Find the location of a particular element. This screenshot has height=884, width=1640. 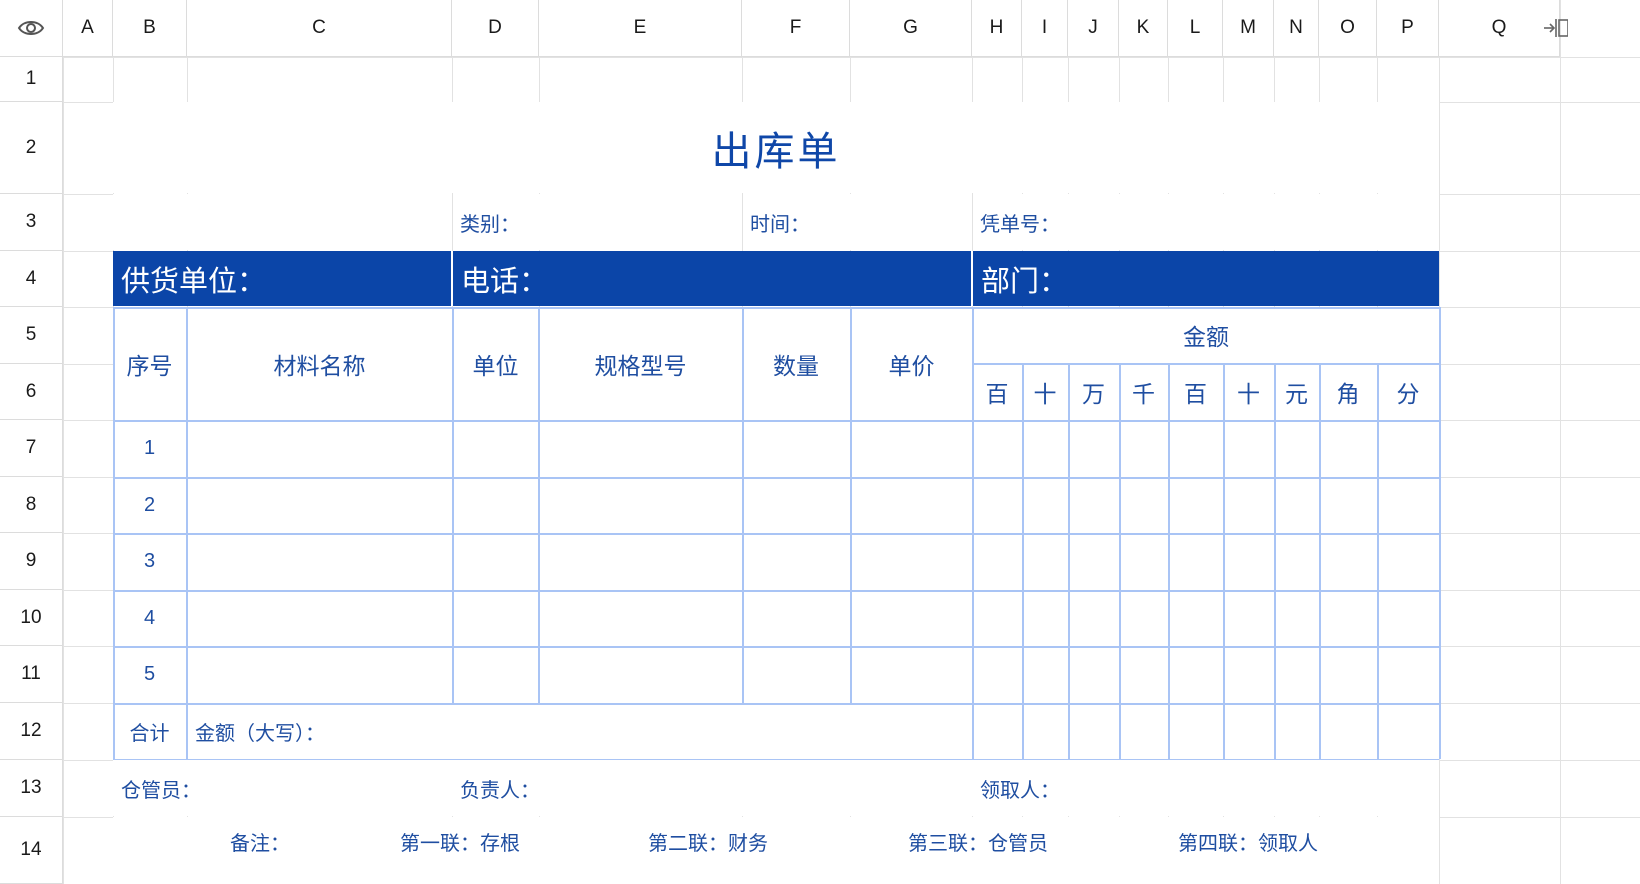

row-header-5: 5 is located at coordinates (31, 335).